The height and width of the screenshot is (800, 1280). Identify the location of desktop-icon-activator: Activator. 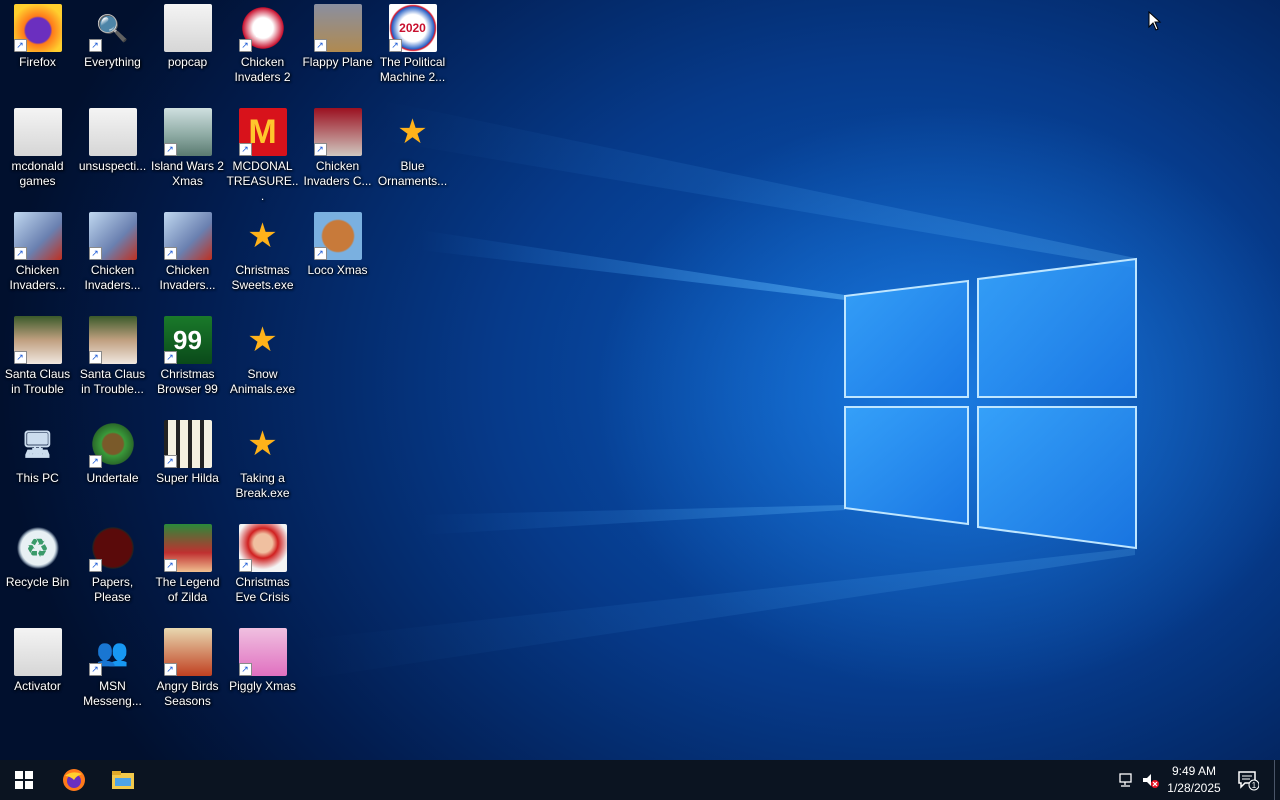
(37, 674).